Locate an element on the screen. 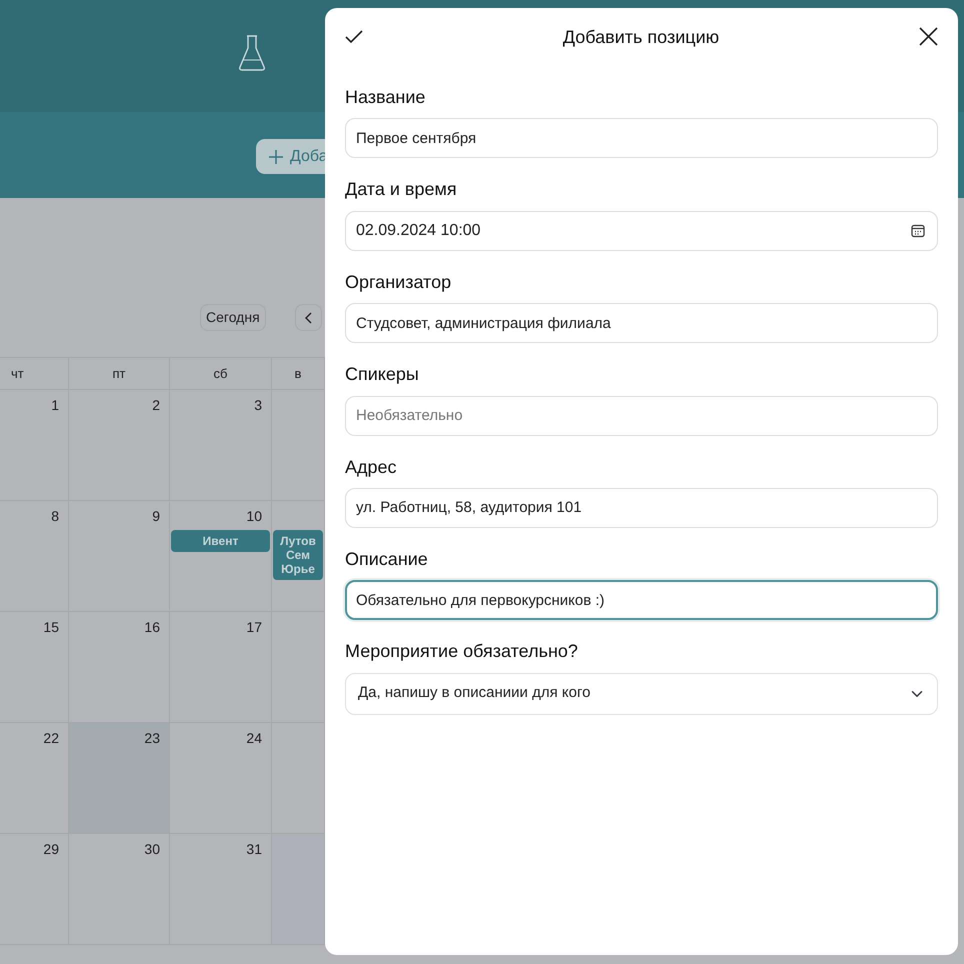  day-cell: 15 is located at coordinates (34, 667).